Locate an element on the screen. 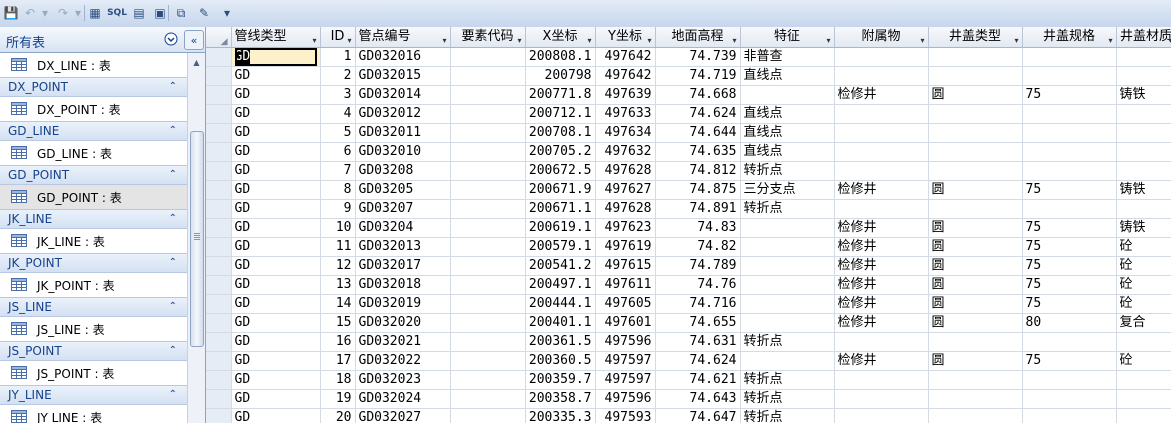  table-cell: 497605 is located at coordinates (625, 304).